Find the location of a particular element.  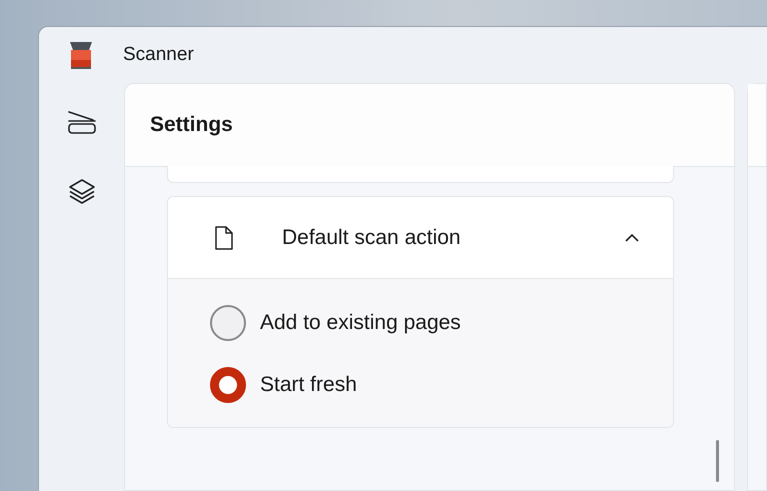

expander-header: Default scan action is located at coordinates (420, 237).